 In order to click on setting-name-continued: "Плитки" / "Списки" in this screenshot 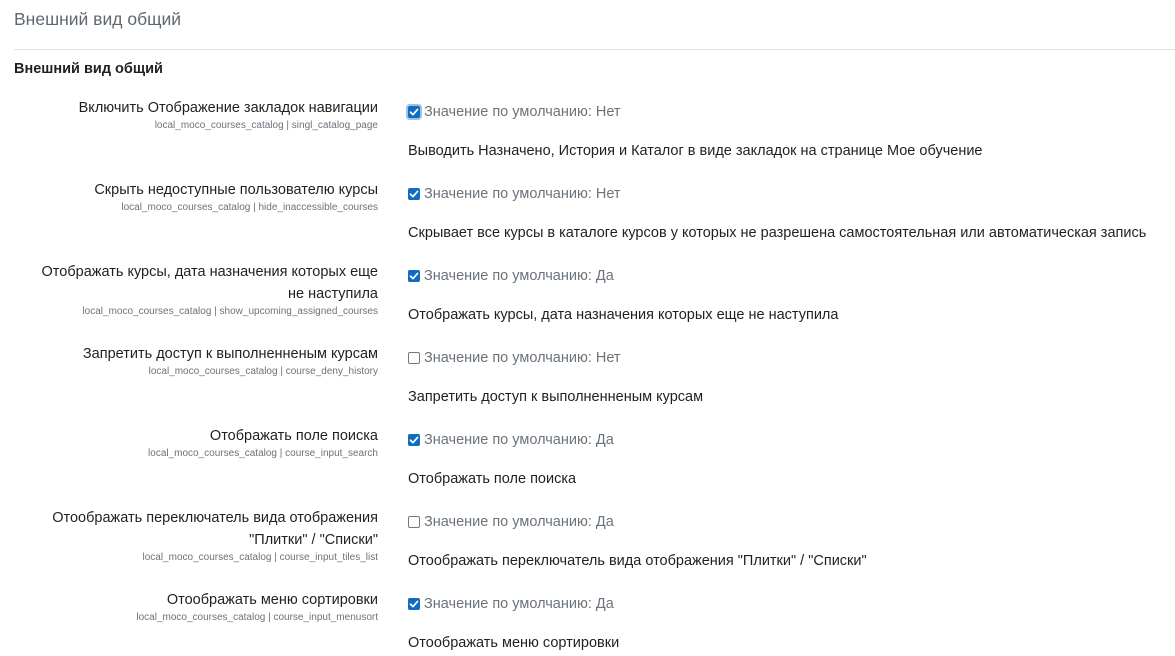, I will do `click(313, 540)`.